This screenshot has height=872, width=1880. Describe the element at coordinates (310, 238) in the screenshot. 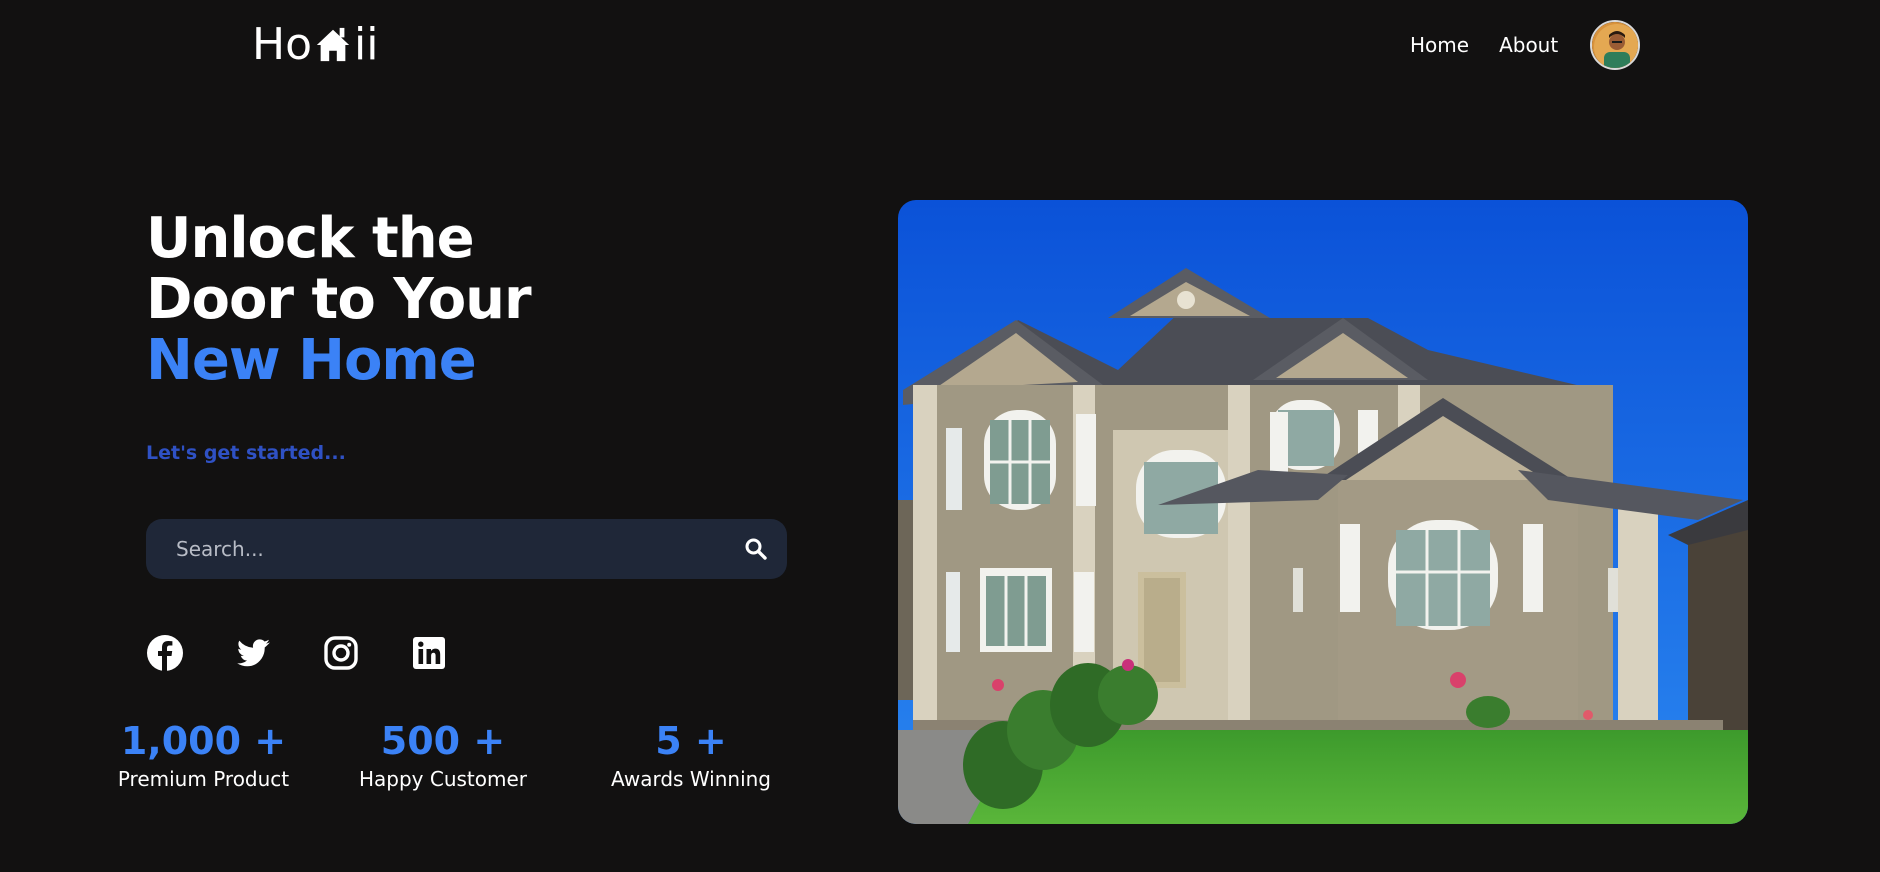

I see `hero-heading-line1: Unlock the` at that location.